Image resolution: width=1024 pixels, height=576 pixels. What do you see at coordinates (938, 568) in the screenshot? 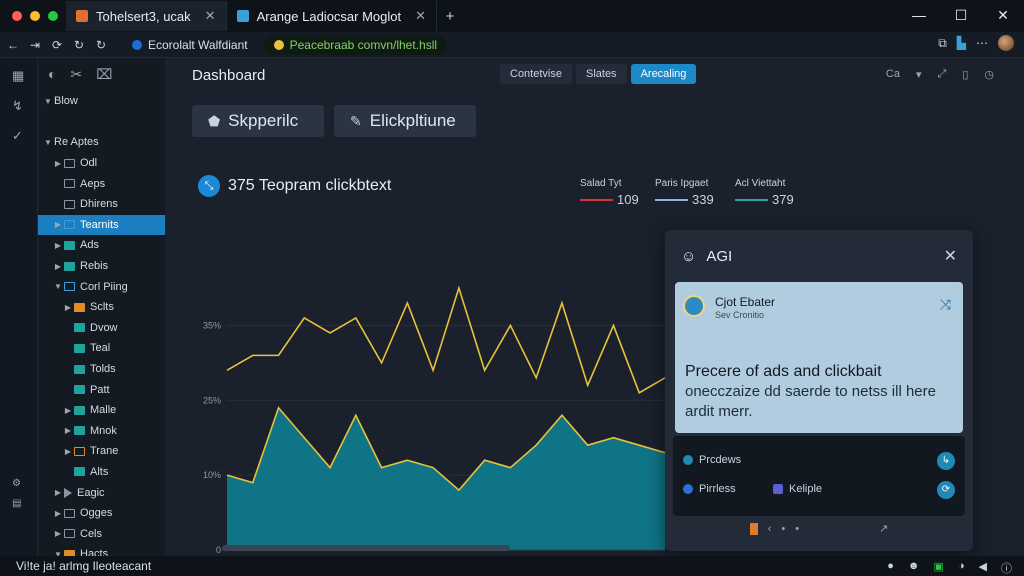
I see `status-icon: ▣` at bounding box center [938, 568].